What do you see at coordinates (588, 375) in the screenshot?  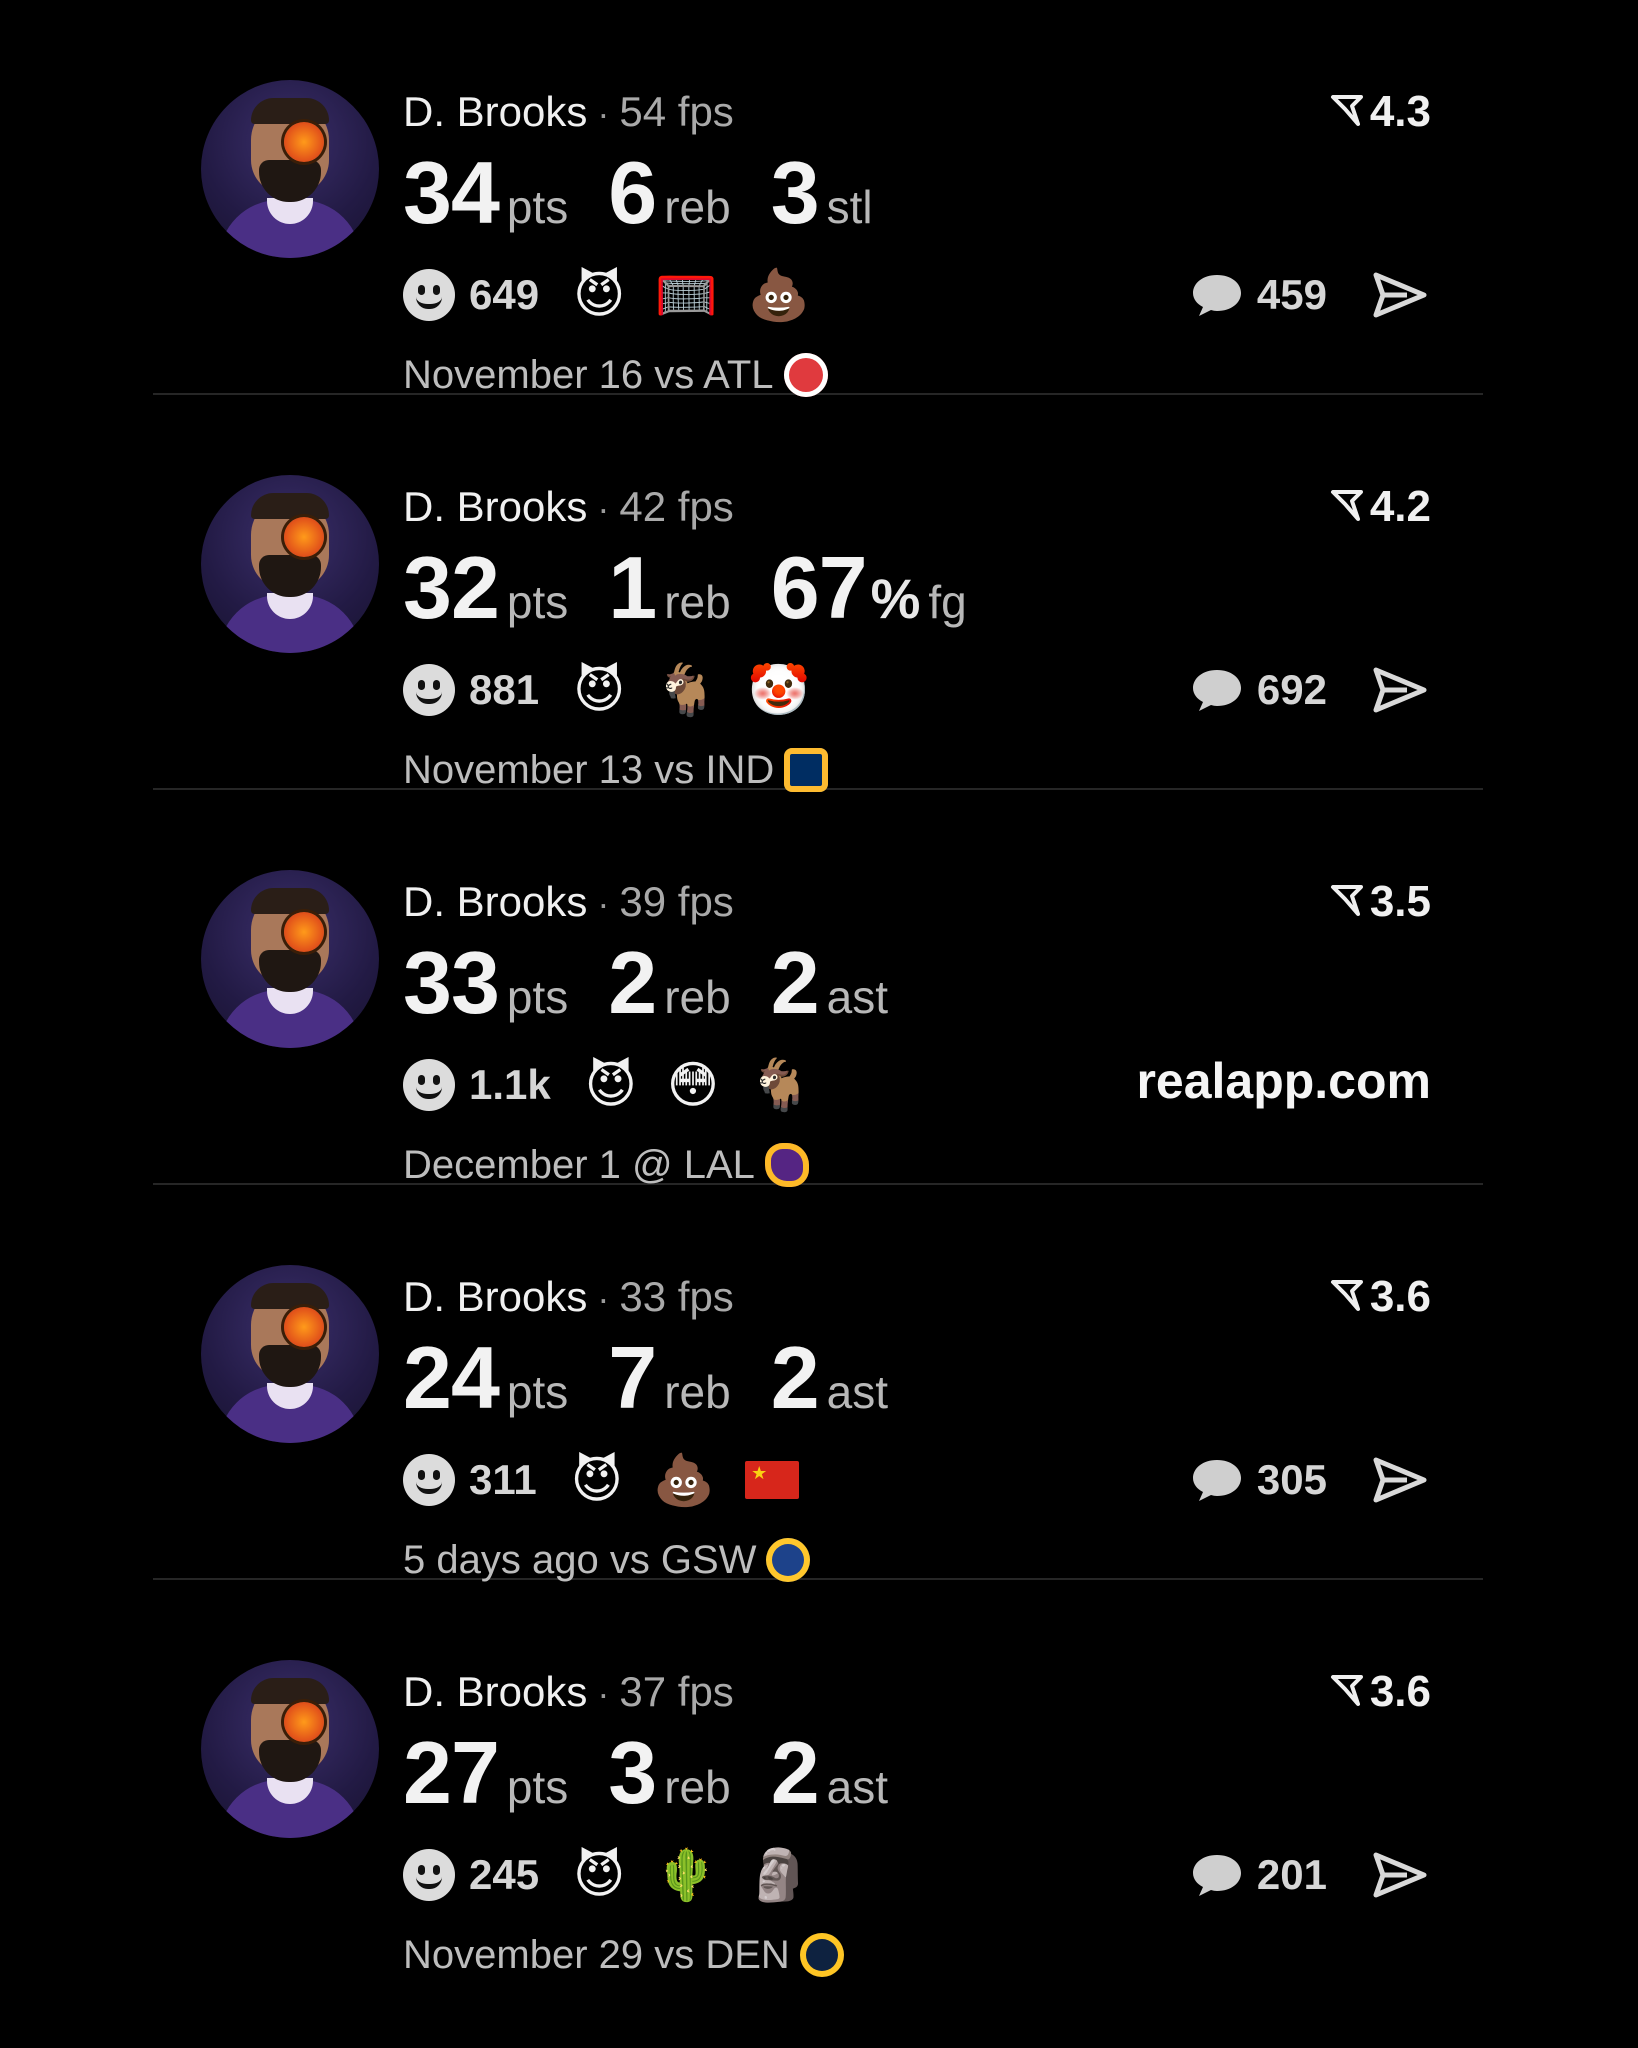 I see `game-info: November 16 vs ATL` at bounding box center [588, 375].